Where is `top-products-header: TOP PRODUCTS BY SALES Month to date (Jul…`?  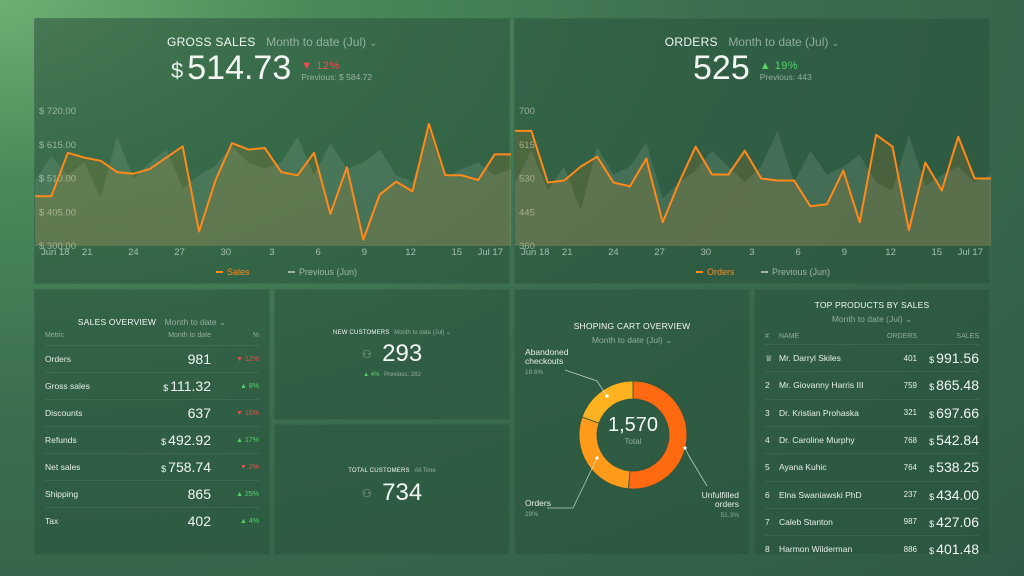
top-products-header: TOP PRODUCTS BY SALES Month to date (Jul… is located at coordinates (872, 312).